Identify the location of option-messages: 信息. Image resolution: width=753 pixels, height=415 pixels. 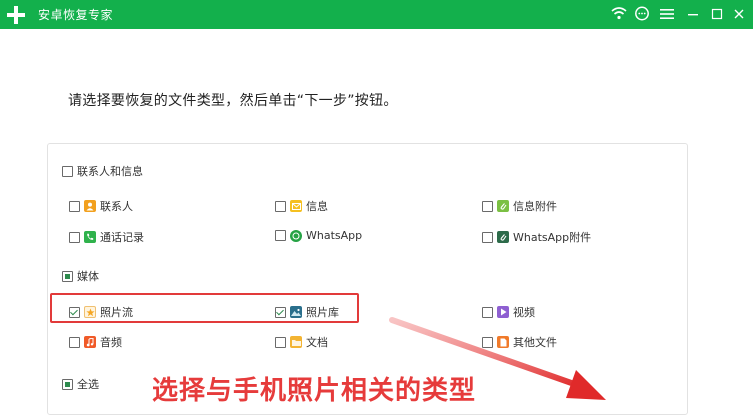
(301, 206).